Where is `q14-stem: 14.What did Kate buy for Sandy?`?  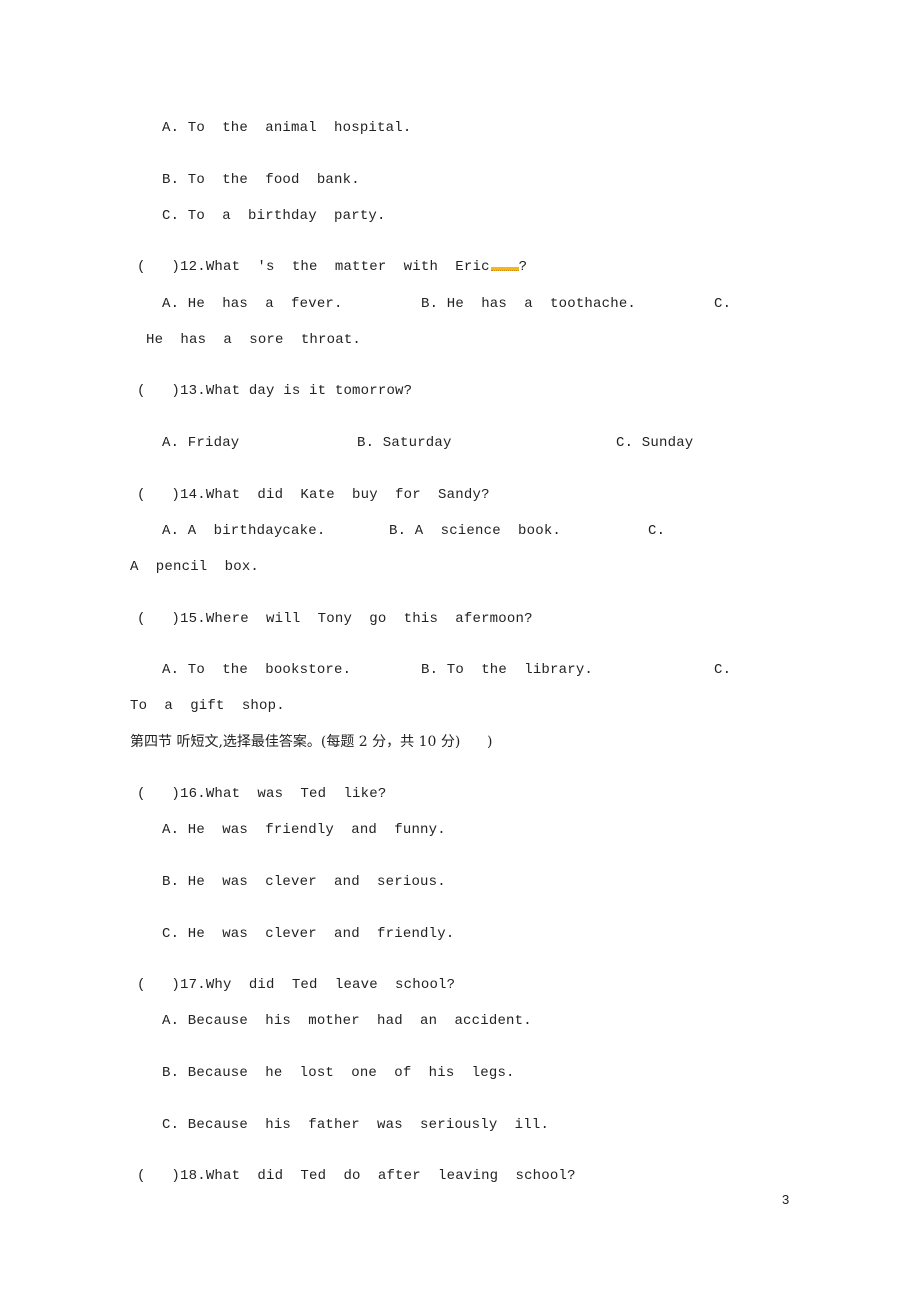 q14-stem: 14.What did Kate buy for Sandy? is located at coordinates (335, 495).